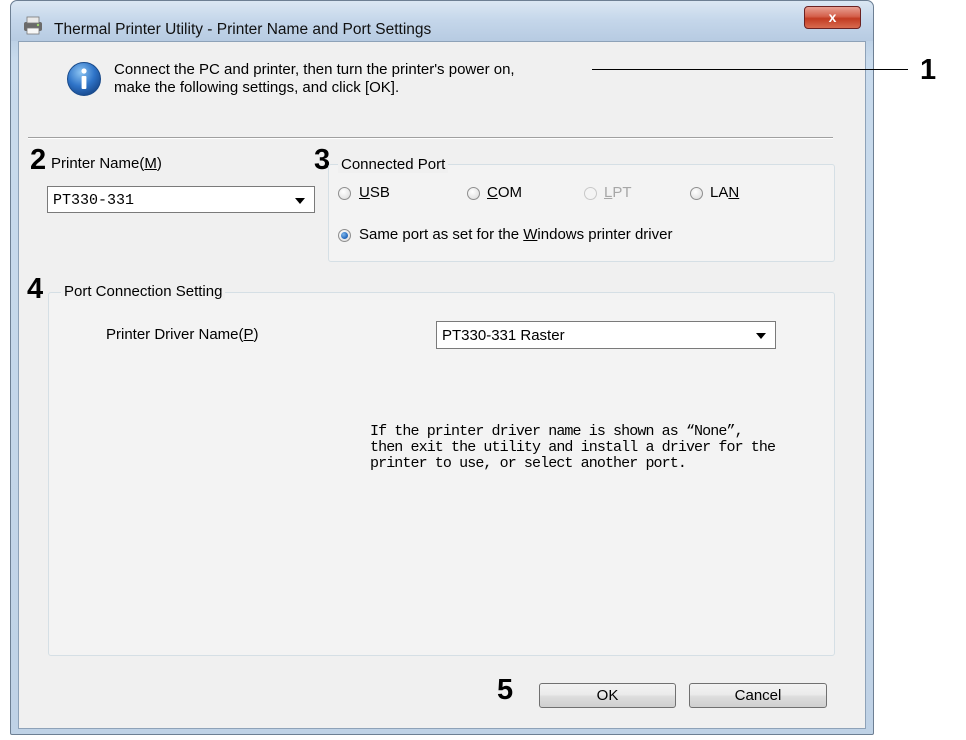 This screenshot has width=966, height=740. What do you see at coordinates (143, 291) in the screenshot?
I see `port-connection-title: Port Connection Setting` at bounding box center [143, 291].